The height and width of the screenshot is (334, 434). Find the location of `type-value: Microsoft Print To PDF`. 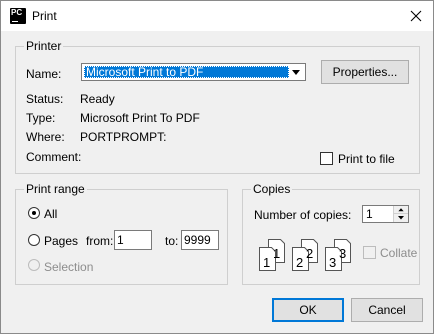

type-value: Microsoft Print To PDF is located at coordinates (140, 118).